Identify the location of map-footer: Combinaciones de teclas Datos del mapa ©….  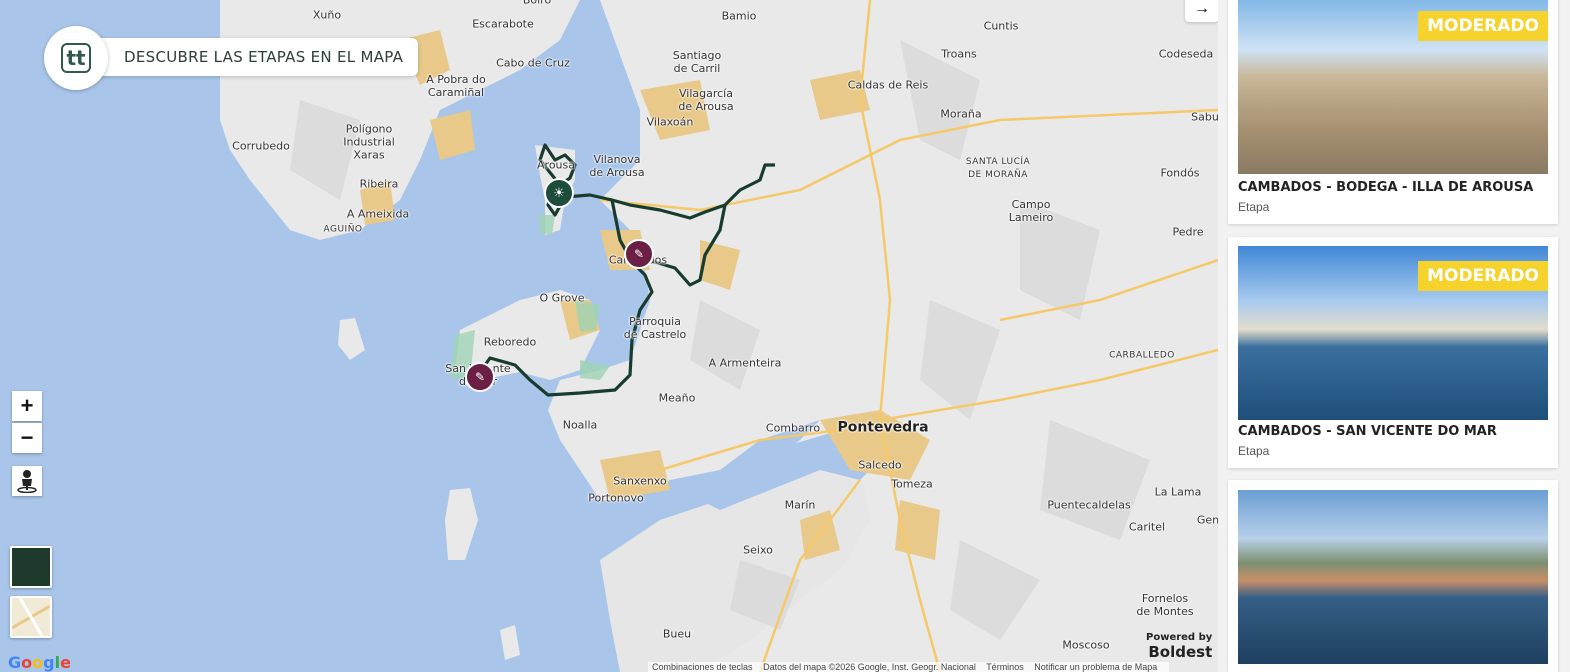
(909, 667).